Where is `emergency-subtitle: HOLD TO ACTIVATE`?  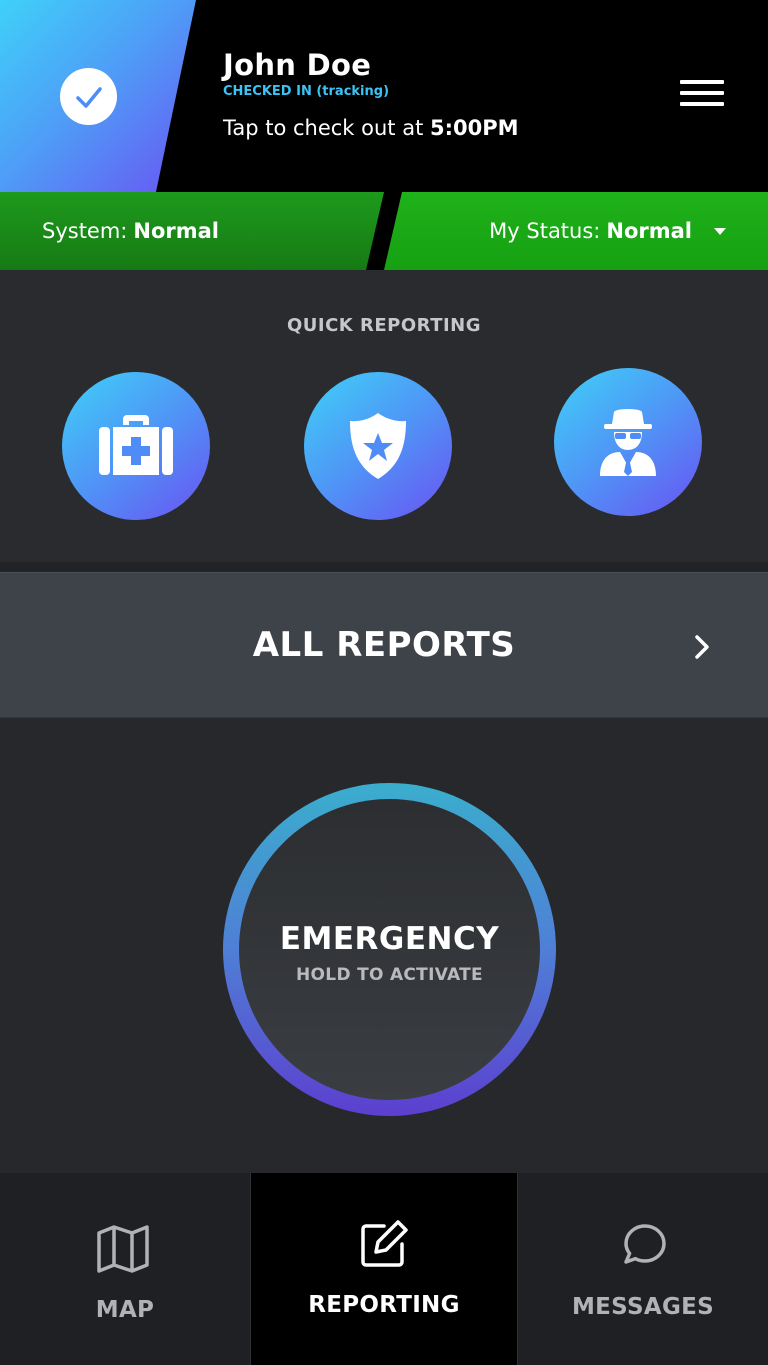 emergency-subtitle: HOLD TO ACTIVATE is located at coordinates (389, 975).